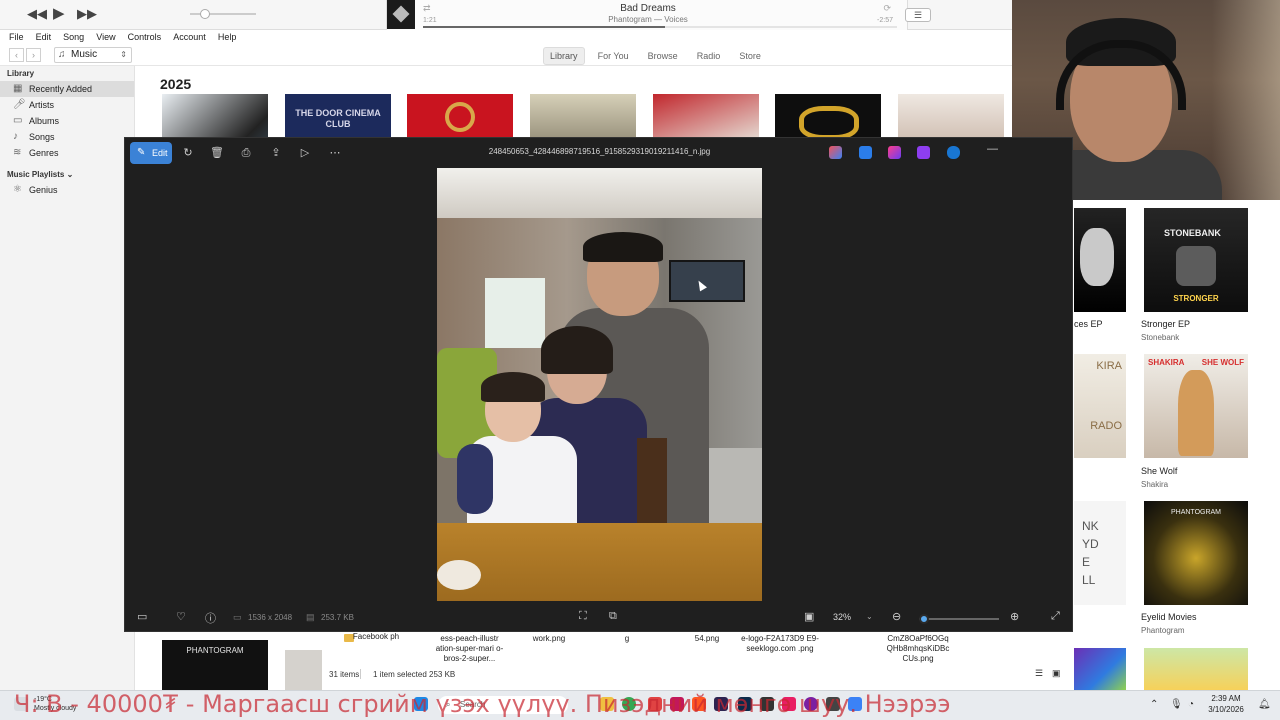  What do you see at coordinates (1055, 616) in the screenshot?
I see `fullscreen-icon: ⤢` at bounding box center [1055, 616].